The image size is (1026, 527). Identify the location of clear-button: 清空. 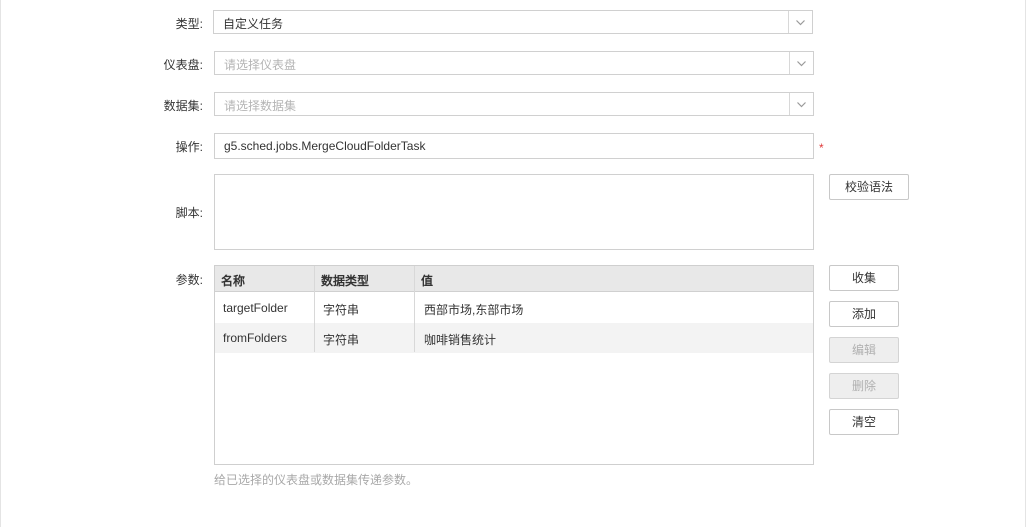
(864, 422).